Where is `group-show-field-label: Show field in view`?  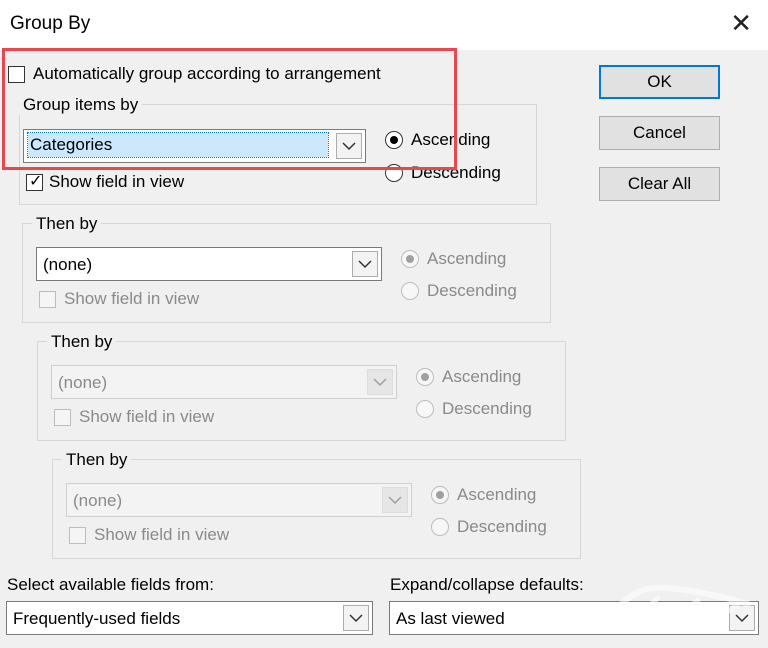 group-show-field-label: Show field in view is located at coordinates (116, 182).